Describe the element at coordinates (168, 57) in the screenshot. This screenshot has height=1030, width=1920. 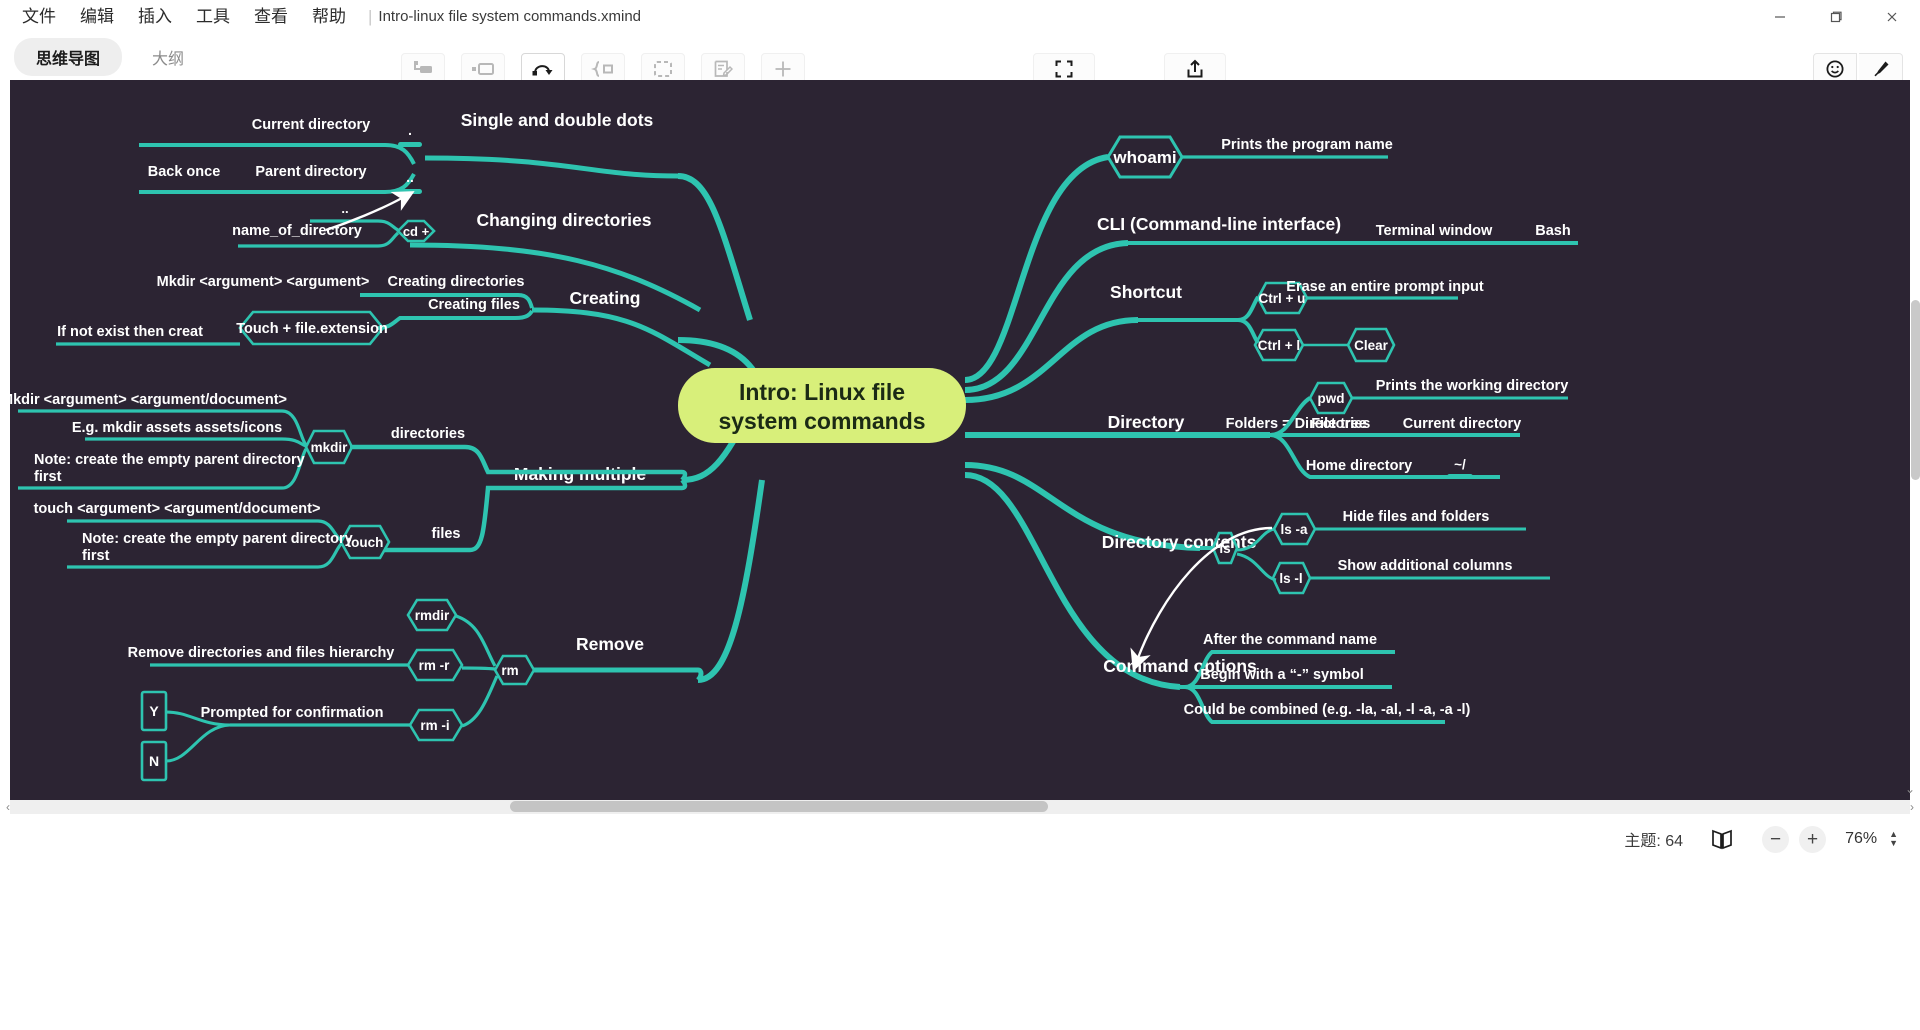
I see `tab-outline: 大纲` at that location.